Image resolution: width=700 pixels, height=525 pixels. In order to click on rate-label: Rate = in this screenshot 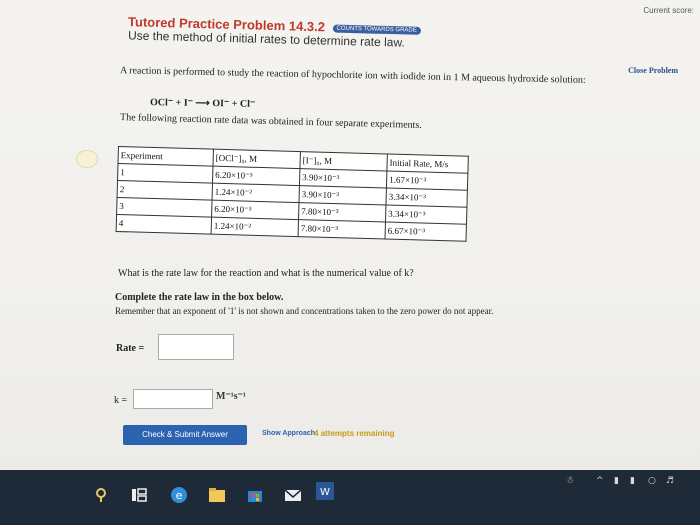, I will do `click(130, 348)`.